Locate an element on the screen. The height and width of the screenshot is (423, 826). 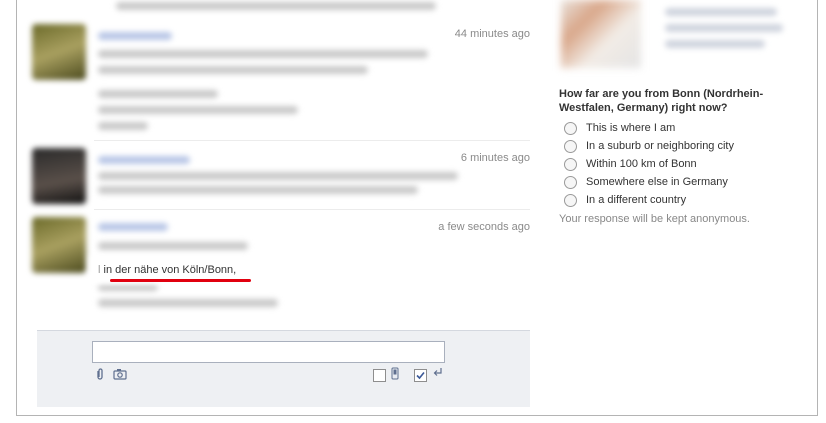
ad-image is located at coordinates (601, 34).